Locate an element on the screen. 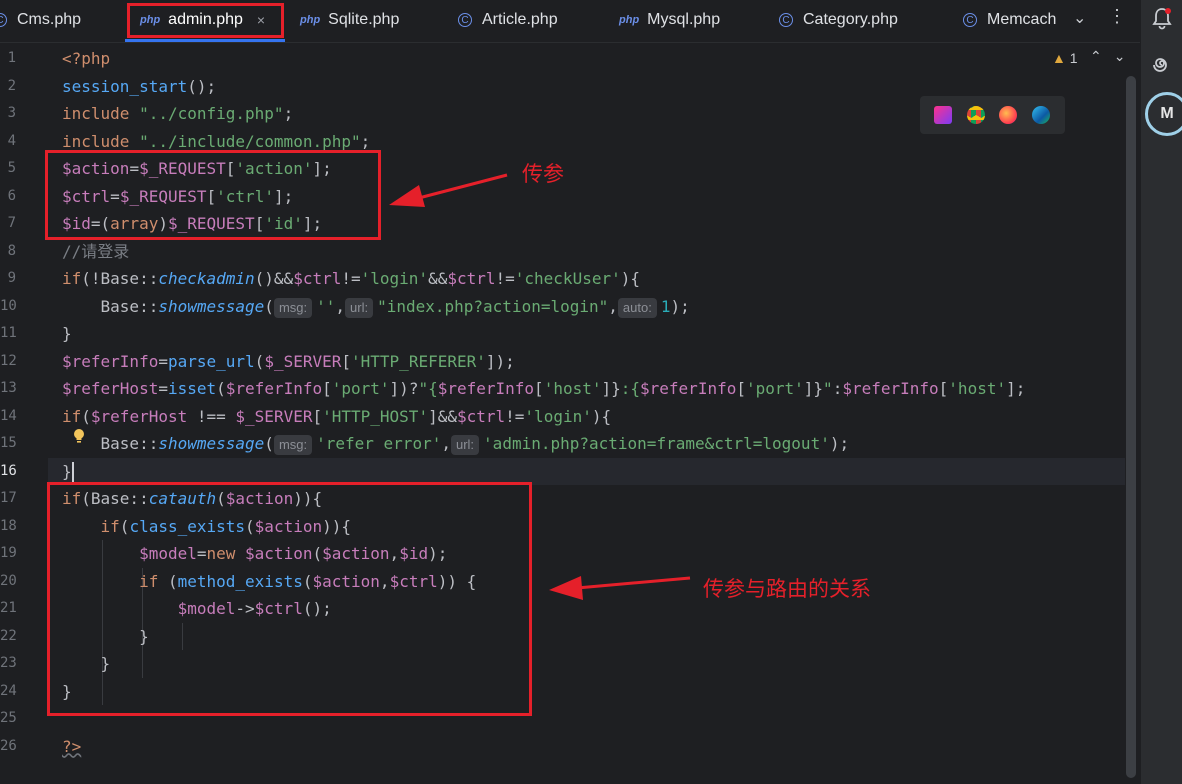 The image size is (1182, 784). next-highlight-icon: ⌄ is located at coordinates (1126, 56).